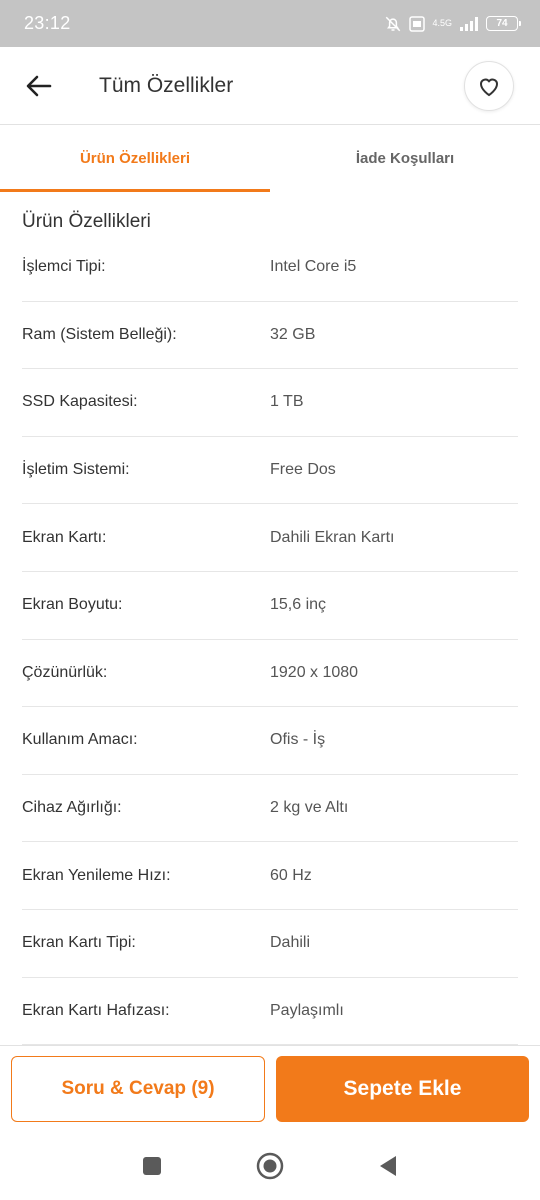 This screenshot has width=540, height=1200. I want to click on spec-label: Ekran Boyutu:, so click(72, 605).